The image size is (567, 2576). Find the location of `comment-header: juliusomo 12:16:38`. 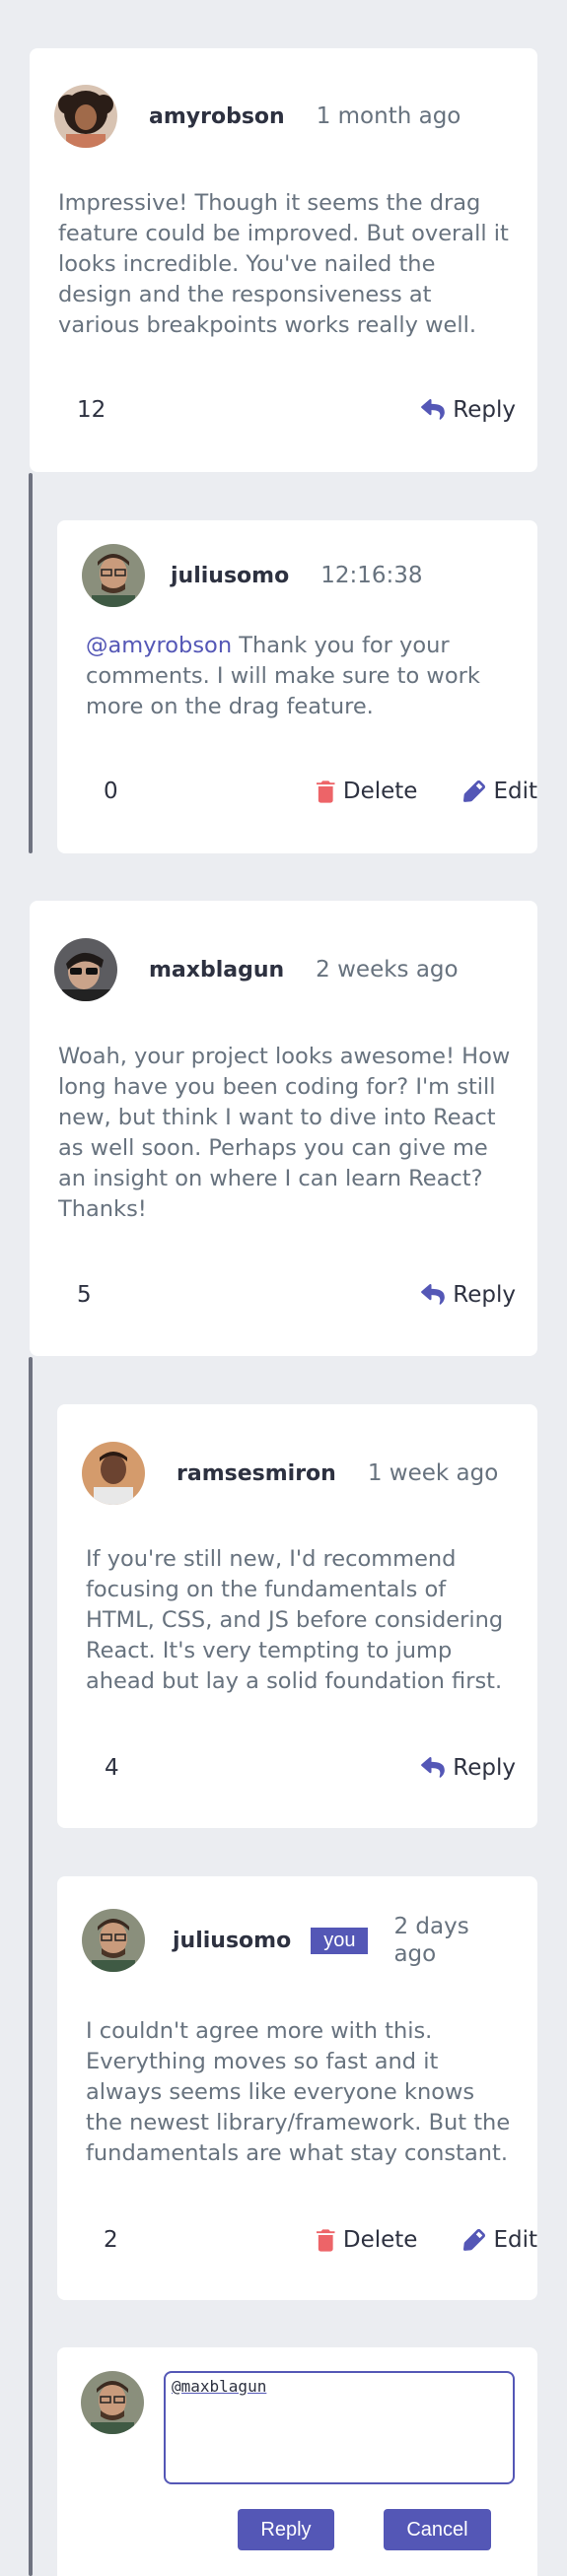

comment-header: juliusomo 12:16:38 is located at coordinates (240, 575).